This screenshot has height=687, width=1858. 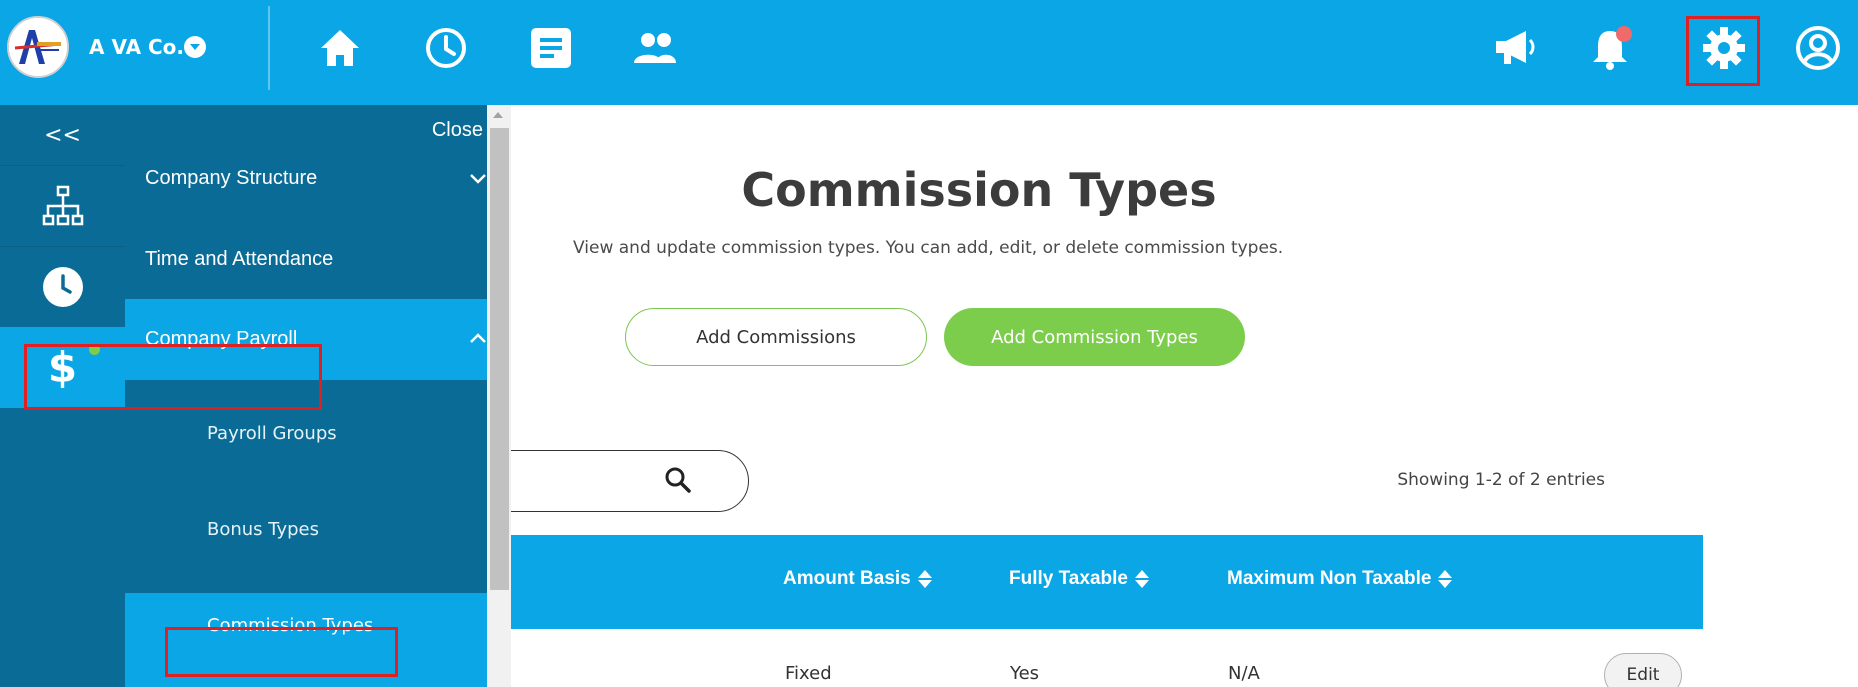 I want to click on column-header-amount-basis: Amount Basis, so click(x=857, y=579).